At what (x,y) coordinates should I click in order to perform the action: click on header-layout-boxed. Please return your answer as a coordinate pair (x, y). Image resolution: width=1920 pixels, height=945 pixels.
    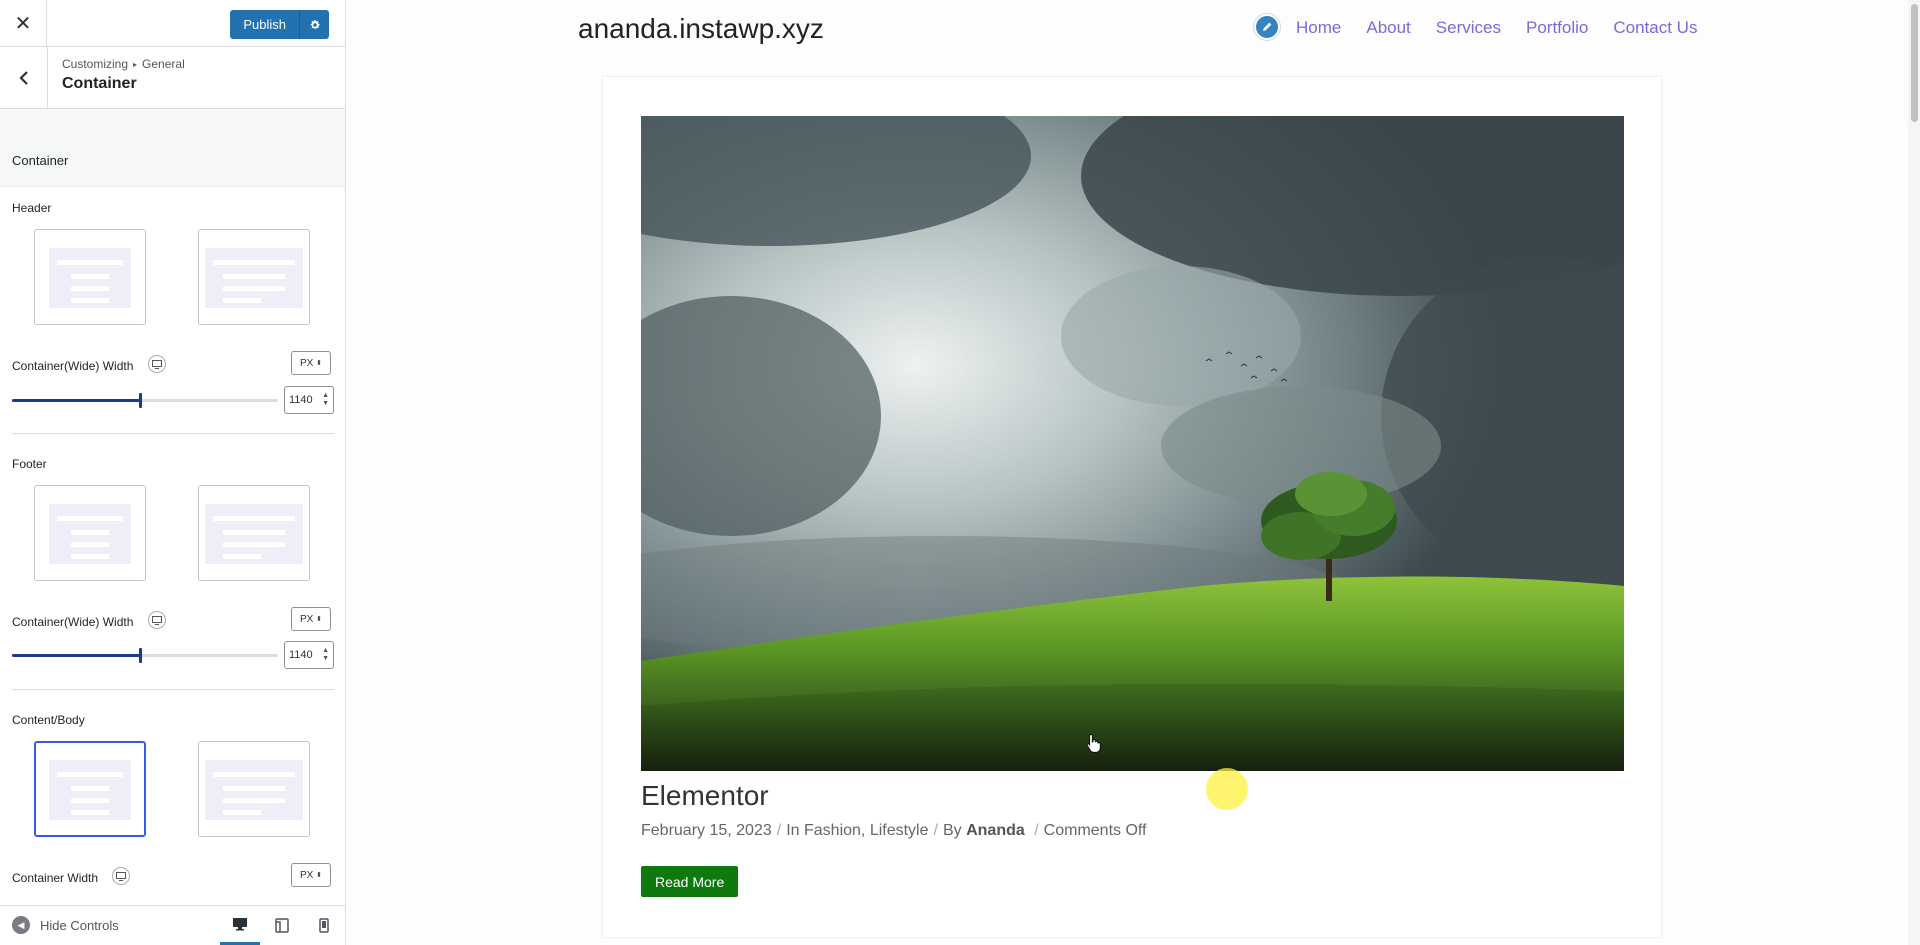
    Looking at the image, I should click on (90, 277).